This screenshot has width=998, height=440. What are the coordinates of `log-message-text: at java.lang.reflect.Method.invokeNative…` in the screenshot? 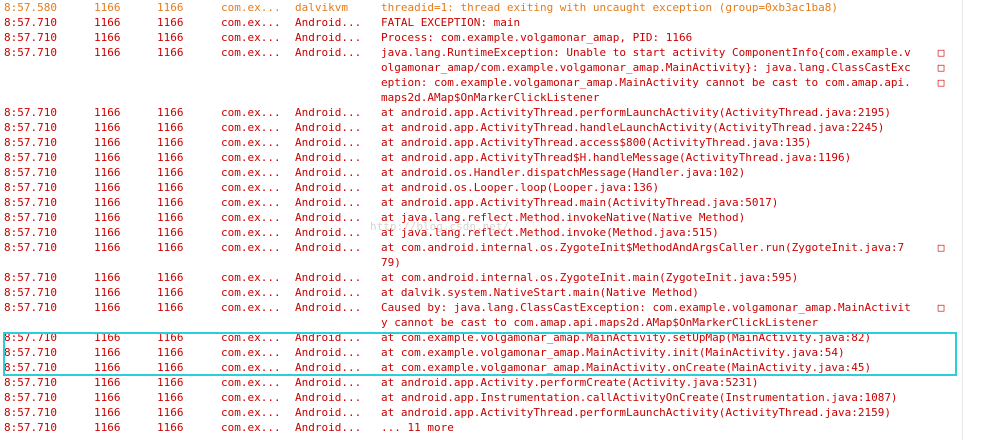 It's located at (563, 217).